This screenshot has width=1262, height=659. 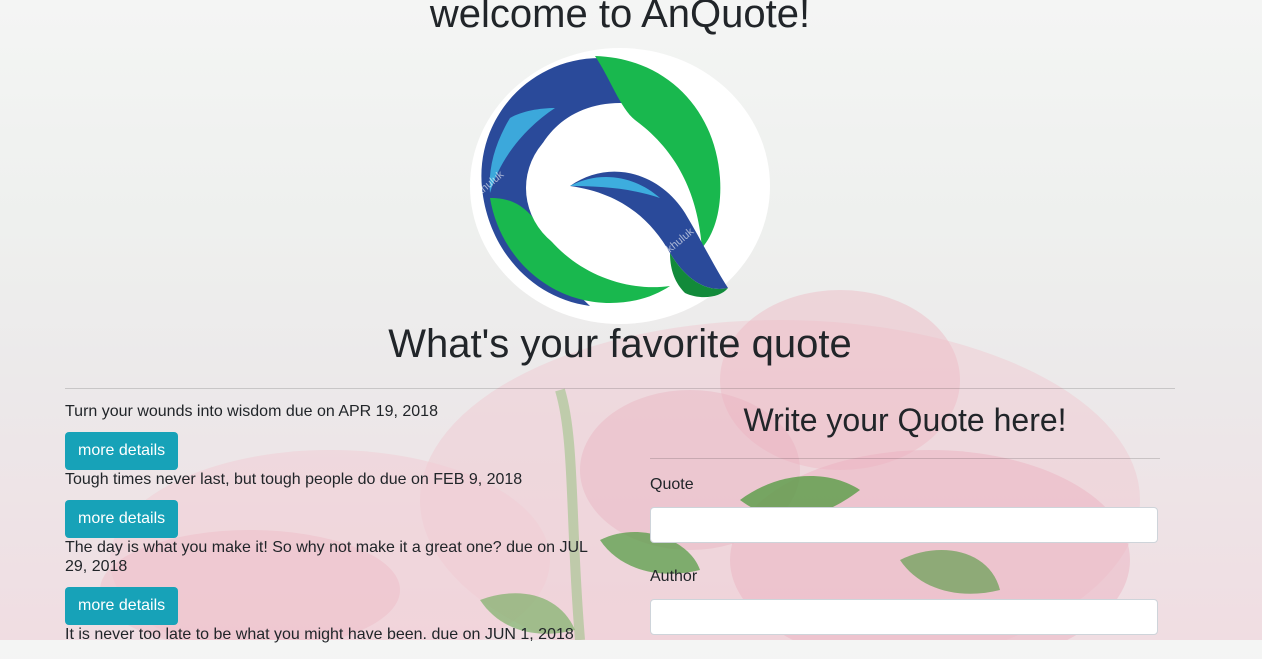 What do you see at coordinates (620, 344) in the screenshot?
I see `page-subtitle: What's your favorite quote` at bounding box center [620, 344].